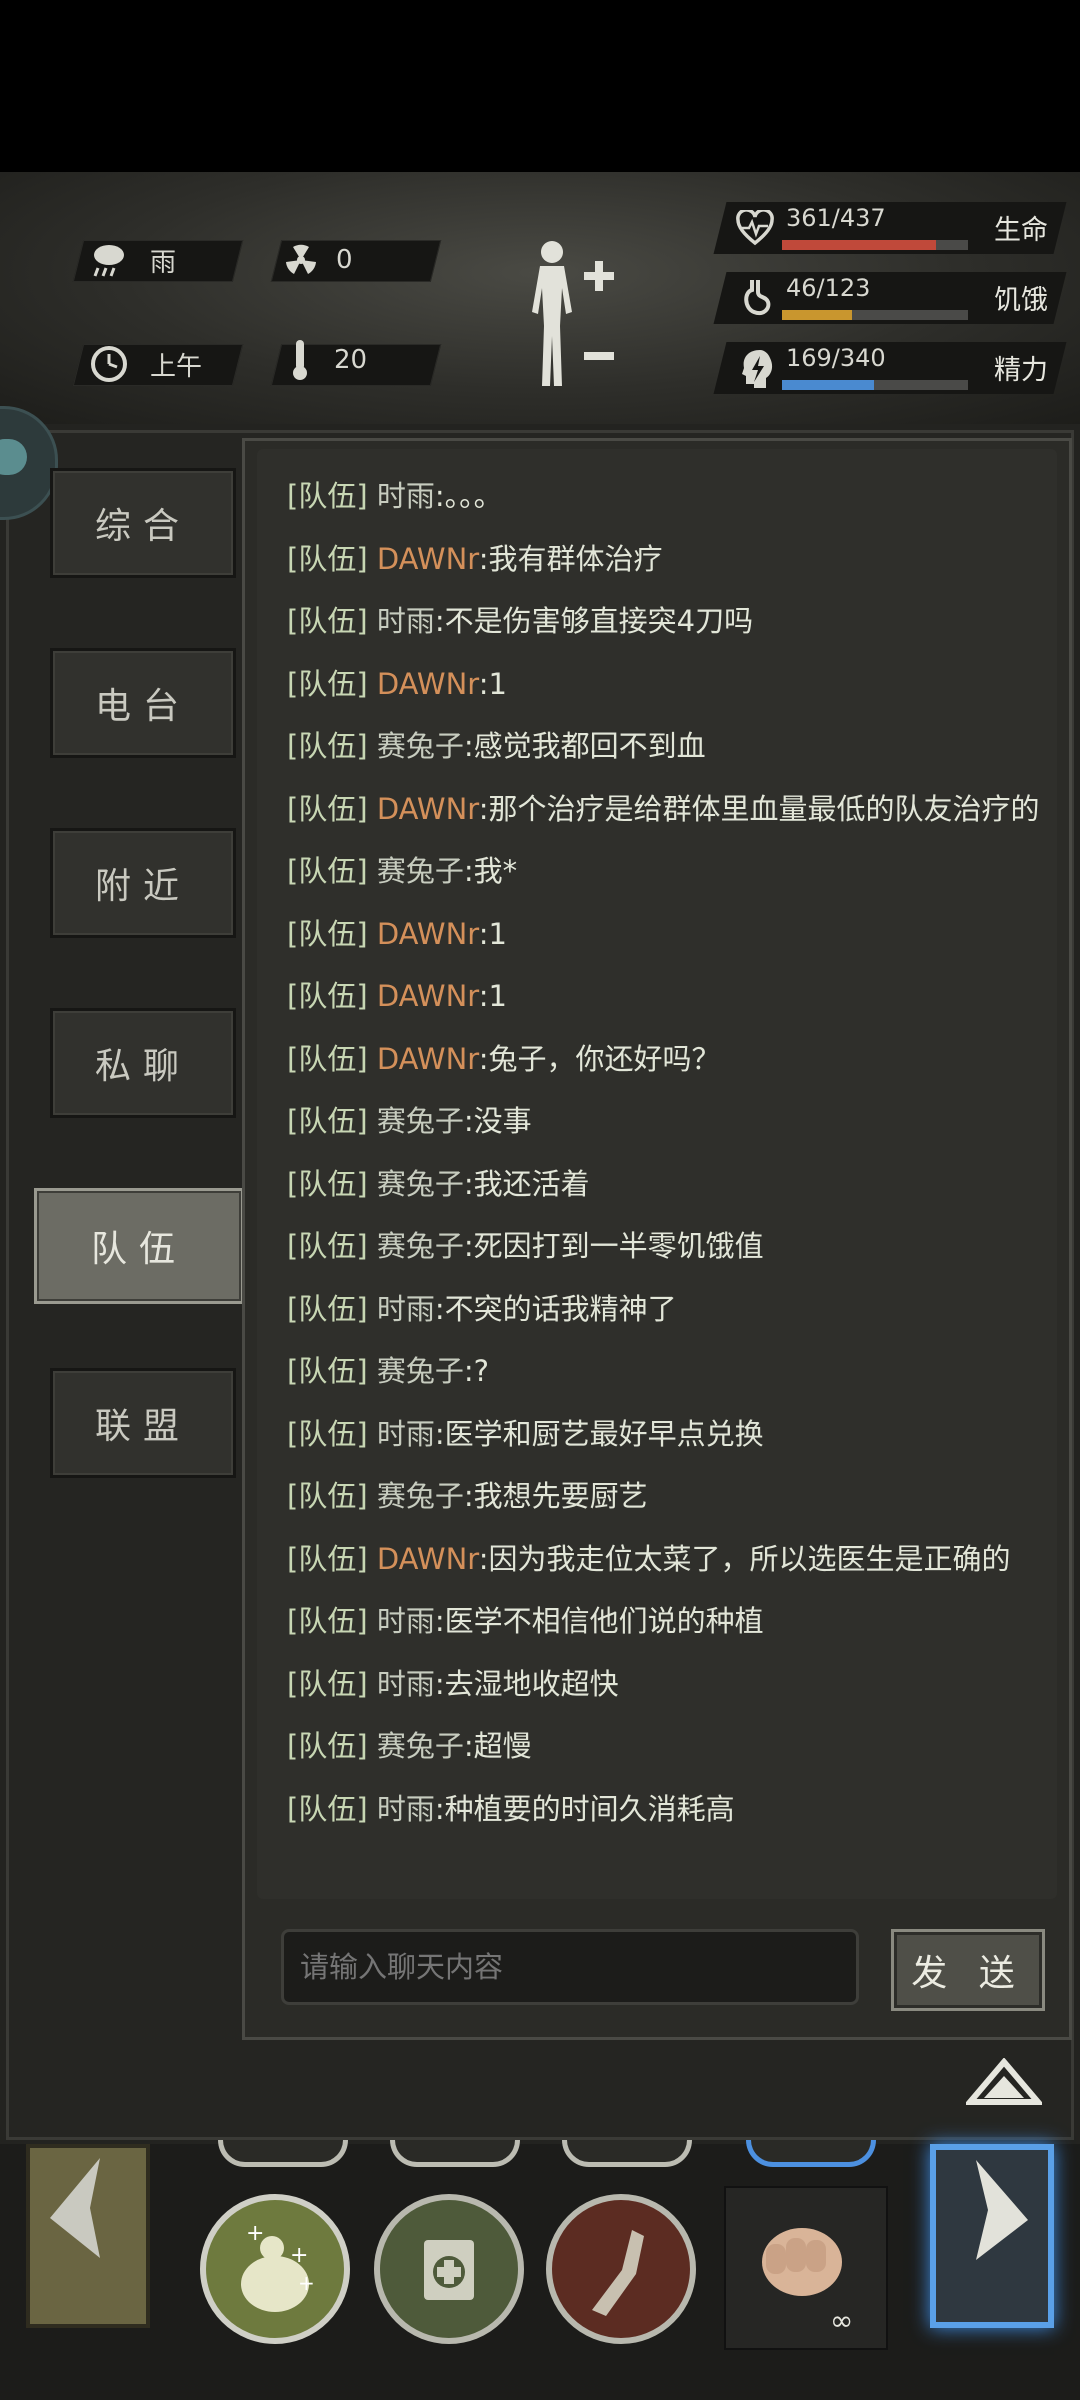 The image size is (1080, 2400). Describe the element at coordinates (806, 2268) in the screenshot. I see `fist-attack-button: ∞` at that location.